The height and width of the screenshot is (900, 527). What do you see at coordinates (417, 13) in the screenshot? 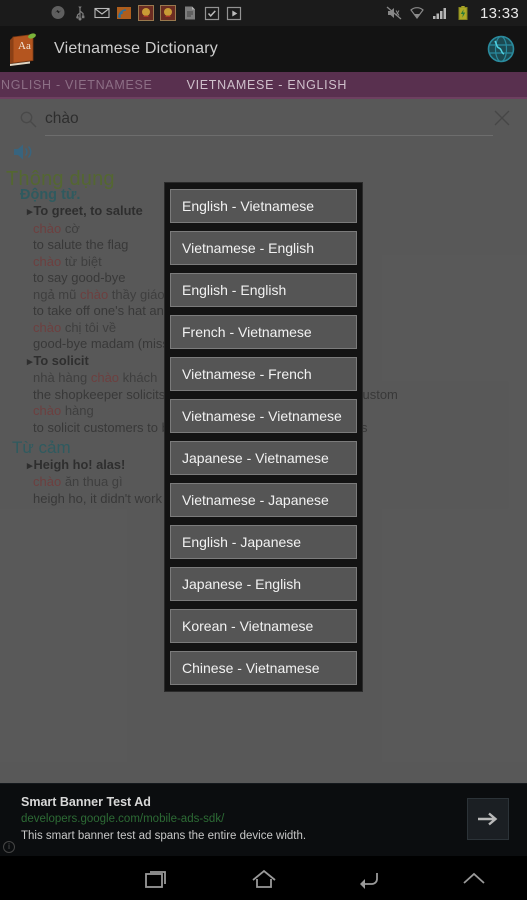
I see `wifi-icon` at bounding box center [417, 13].